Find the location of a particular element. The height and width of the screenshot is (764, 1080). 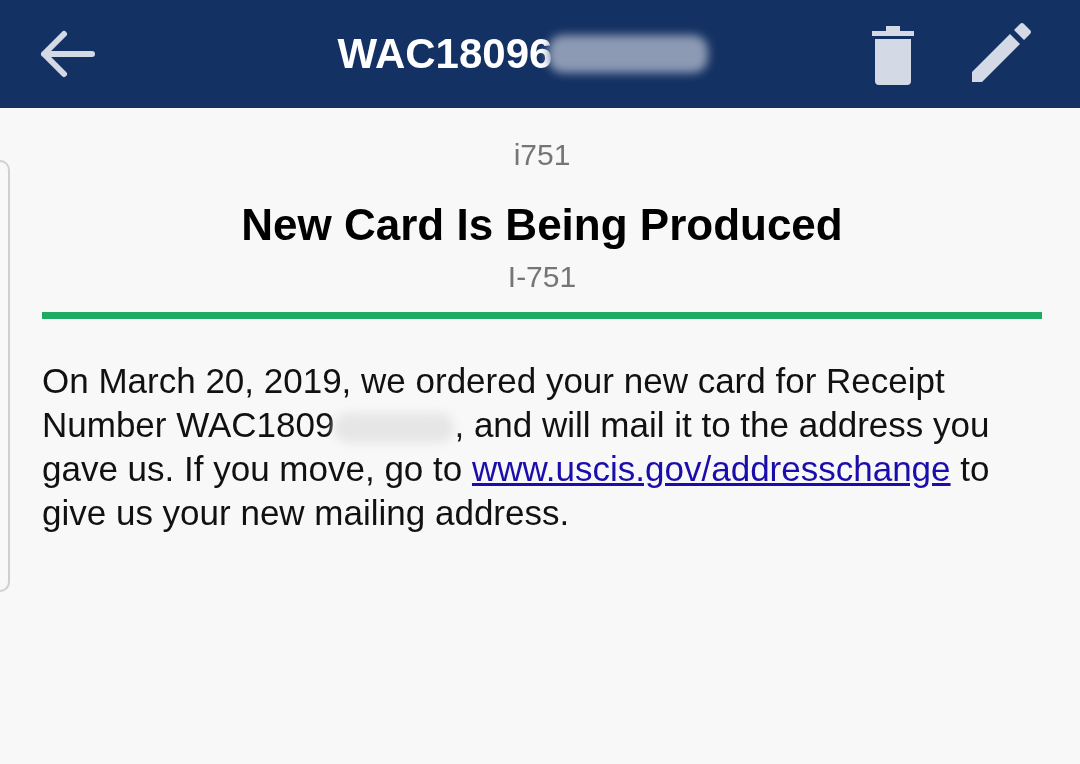

address-change-link: www.uscis.gov/addresschange is located at coordinates (711, 468).